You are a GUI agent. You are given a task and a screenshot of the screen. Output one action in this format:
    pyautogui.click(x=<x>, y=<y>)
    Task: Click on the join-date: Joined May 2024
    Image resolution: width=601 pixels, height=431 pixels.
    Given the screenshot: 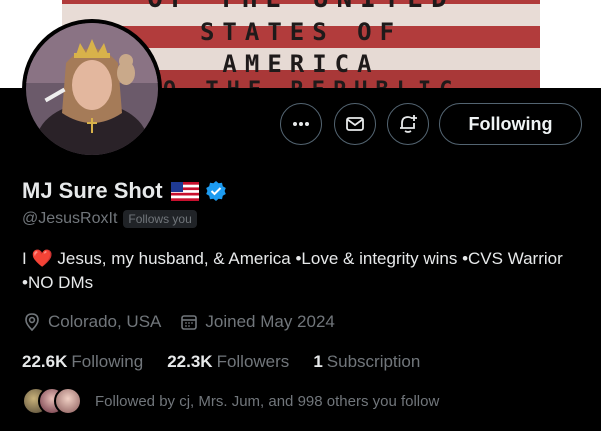 What is the action you would take?
    pyautogui.click(x=257, y=322)
    